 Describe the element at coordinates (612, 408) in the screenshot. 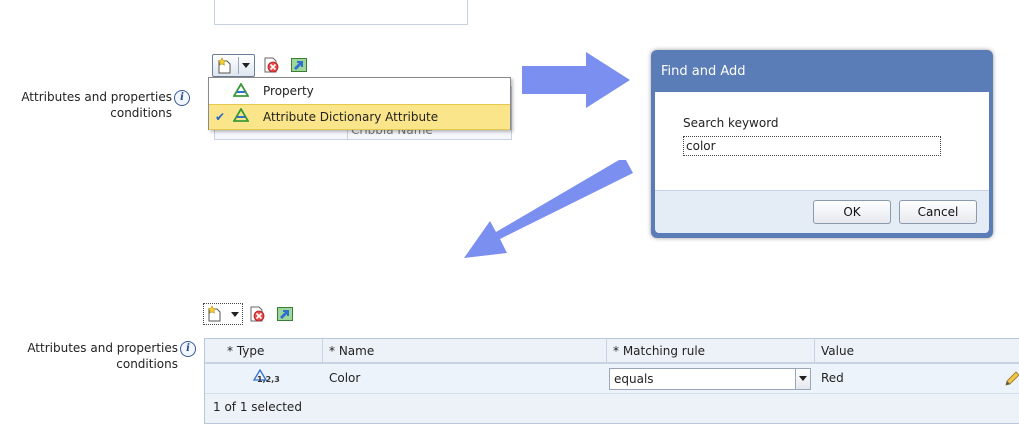

I see `table-footer: 1 of 1 selected` at that location.